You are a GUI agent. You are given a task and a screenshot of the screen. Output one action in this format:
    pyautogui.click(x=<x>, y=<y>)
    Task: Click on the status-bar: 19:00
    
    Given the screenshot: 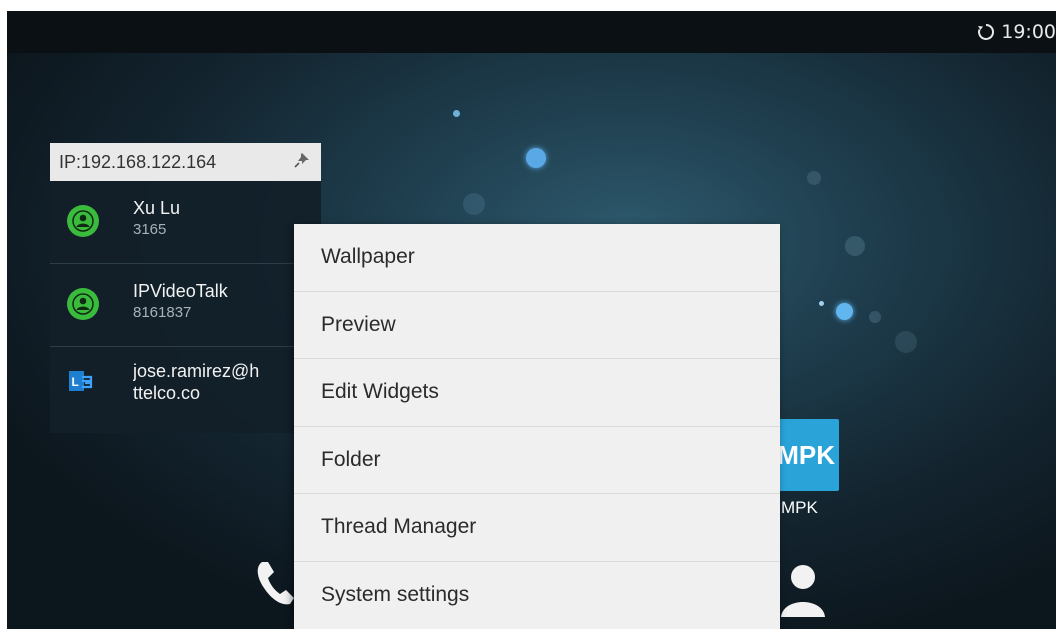 What is the action you would take?
    pyautogui.click(x=531, y=32)
    